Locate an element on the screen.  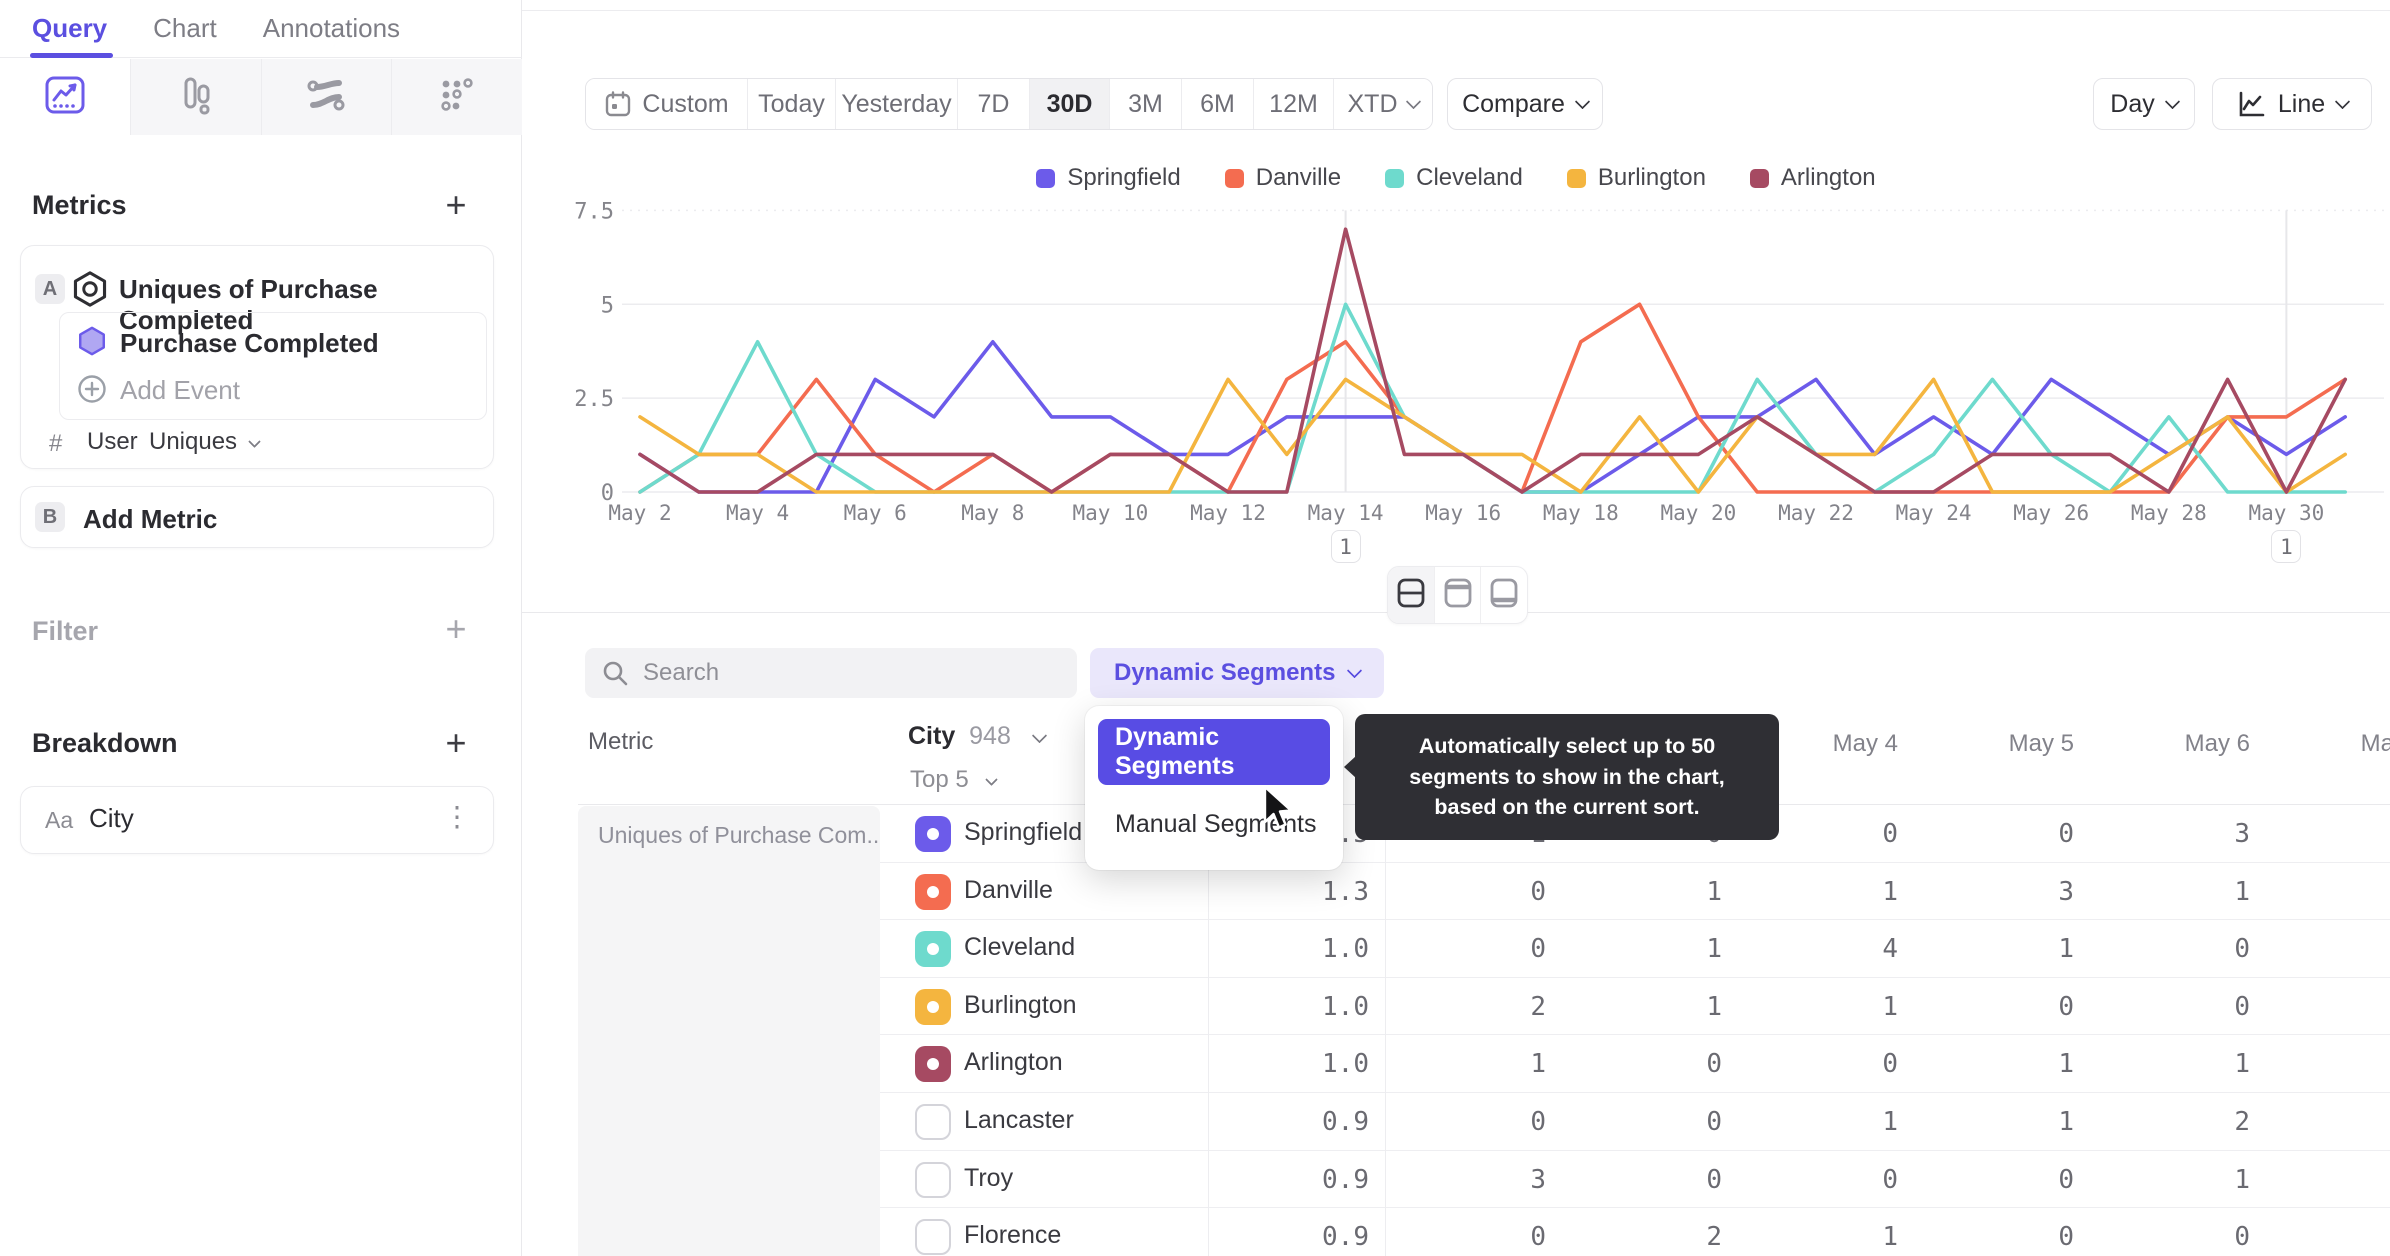
date-range-segmented-control: Custom Today Yesterday 7D 30D 3M 6M 12M XTD is located at coordinates (1009, 104).